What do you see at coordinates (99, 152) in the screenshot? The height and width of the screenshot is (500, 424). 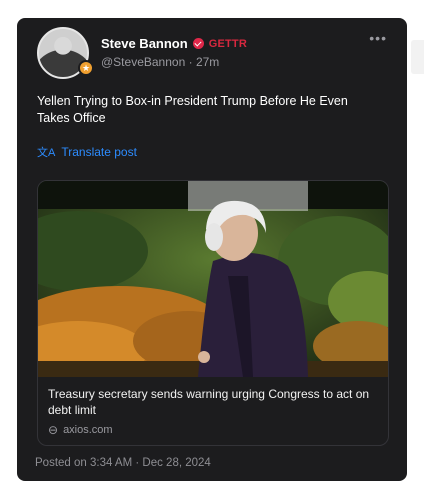 I see `translate-label: Translate post` at bounding box center [99, 152].